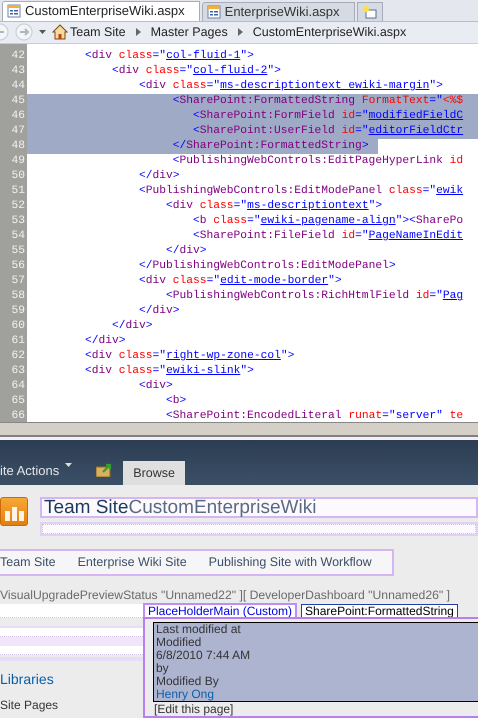  Describe the element at coordinates (18, 132) in the screenshot. I see `line-number: 47` at that location.